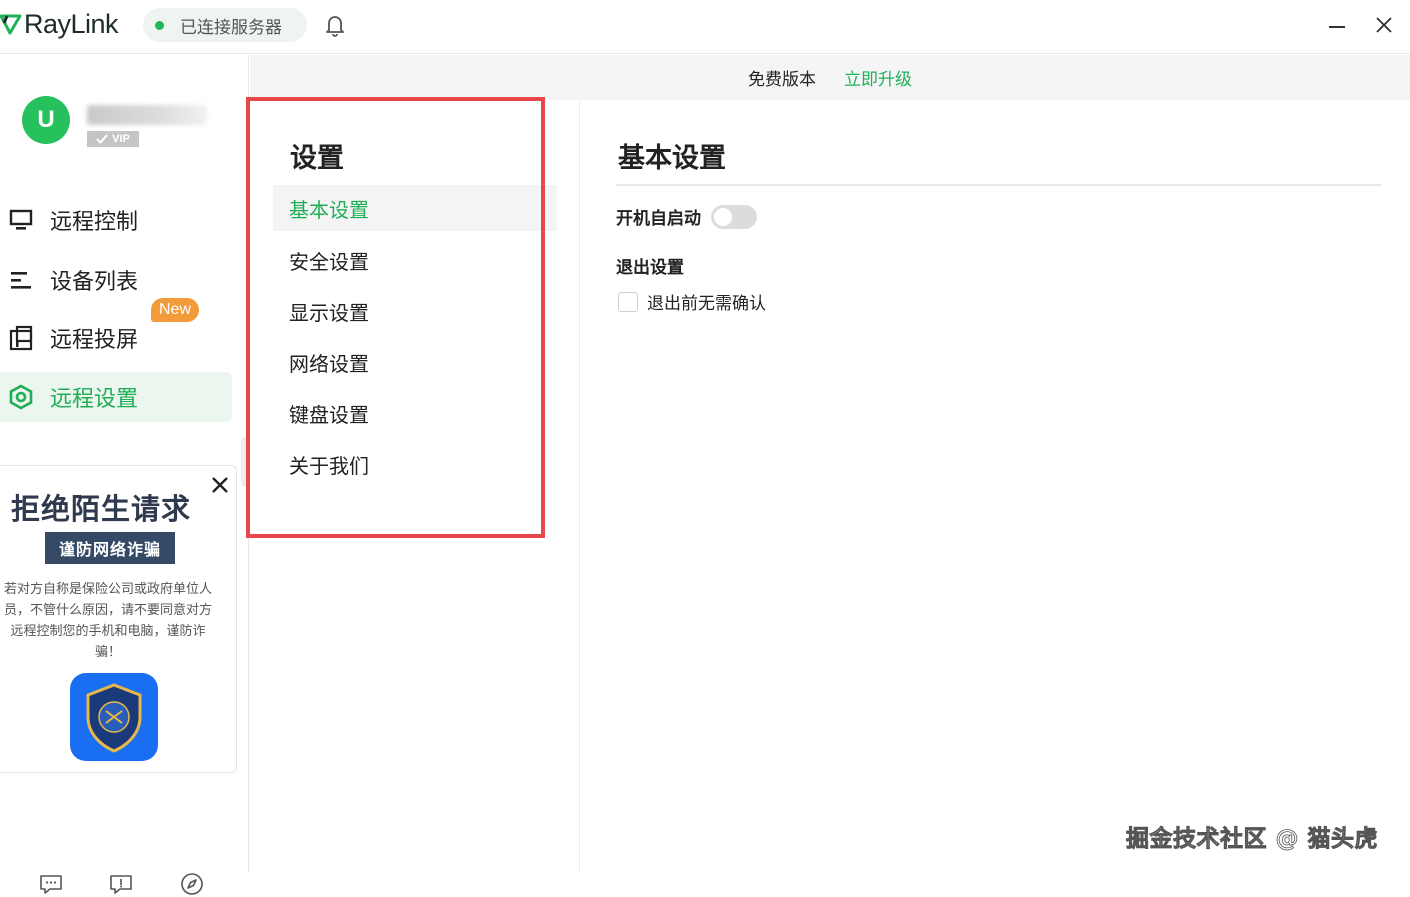  What do you see at coordinates (94, 282) in the screenshot?
I see `nav-label: 设备列表` at bounding box center [94, 282].